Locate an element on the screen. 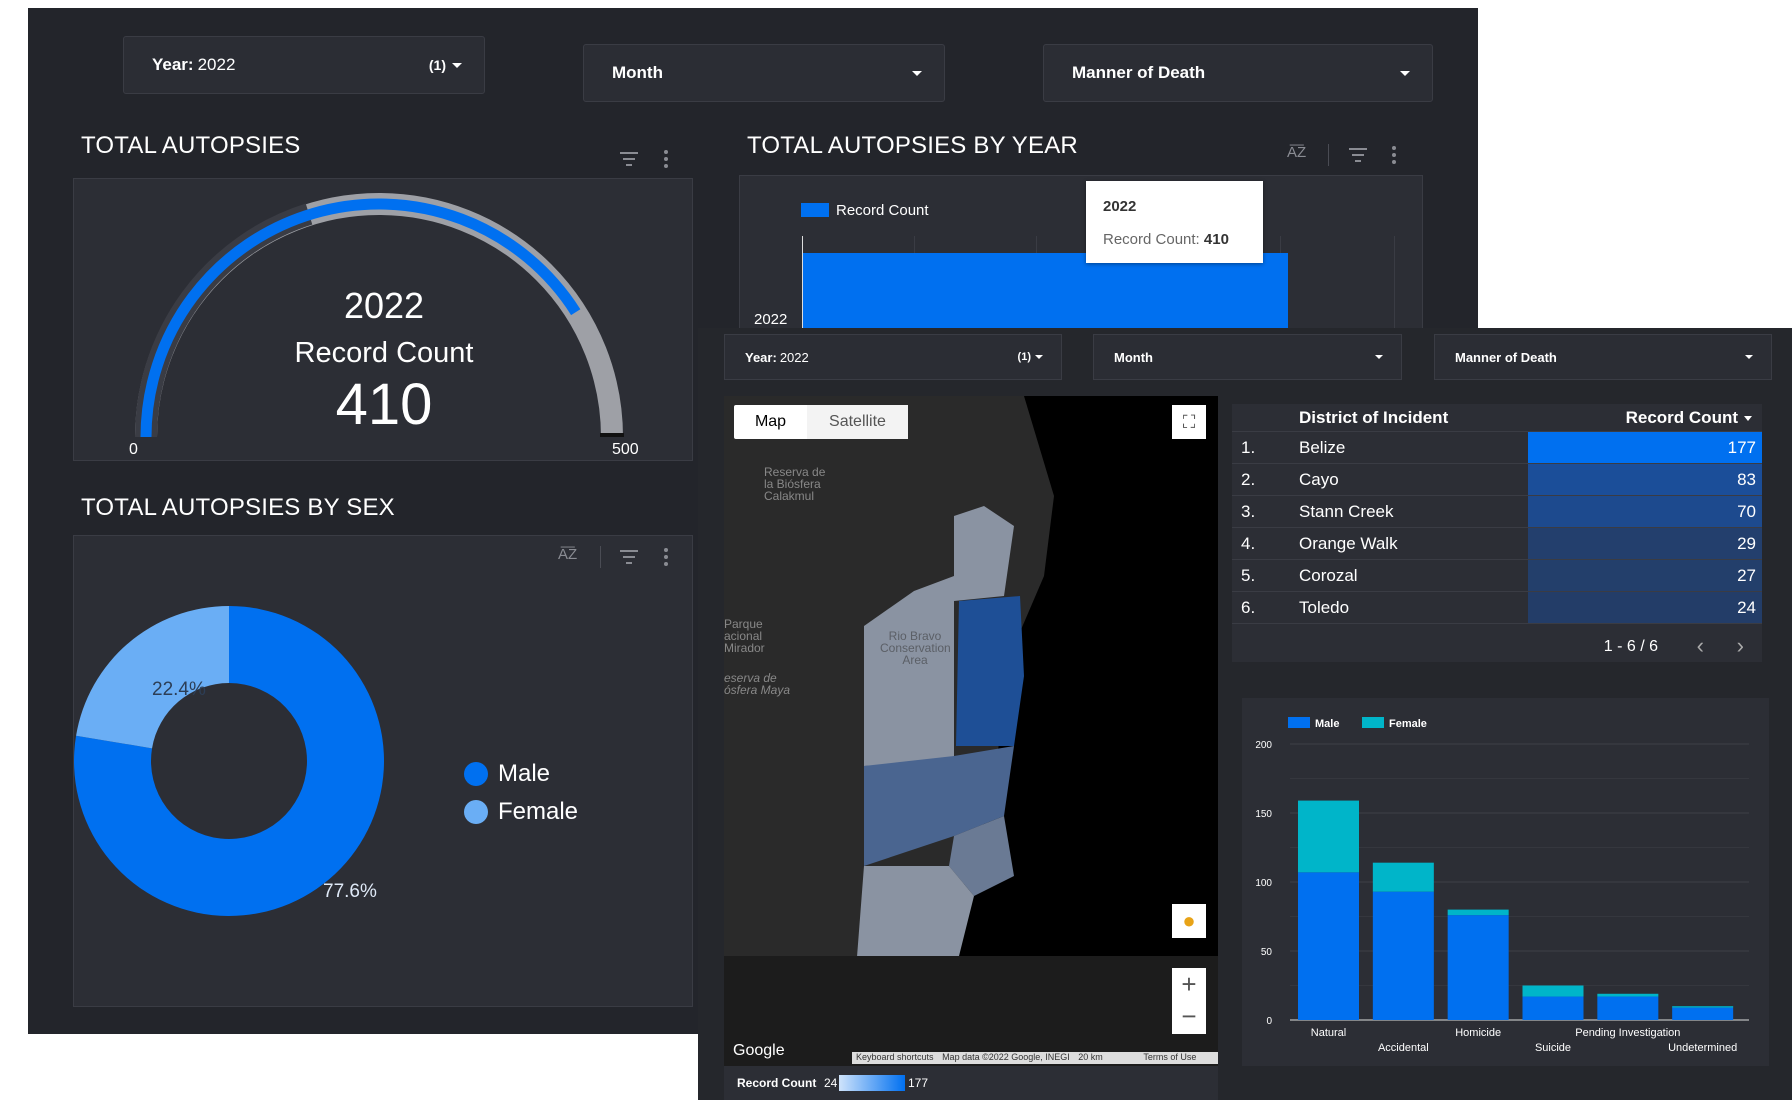 This screenshot has width=1792, height=1100. map-color-legend: Record Count 24 177 is located at coordinates (971, 1083).